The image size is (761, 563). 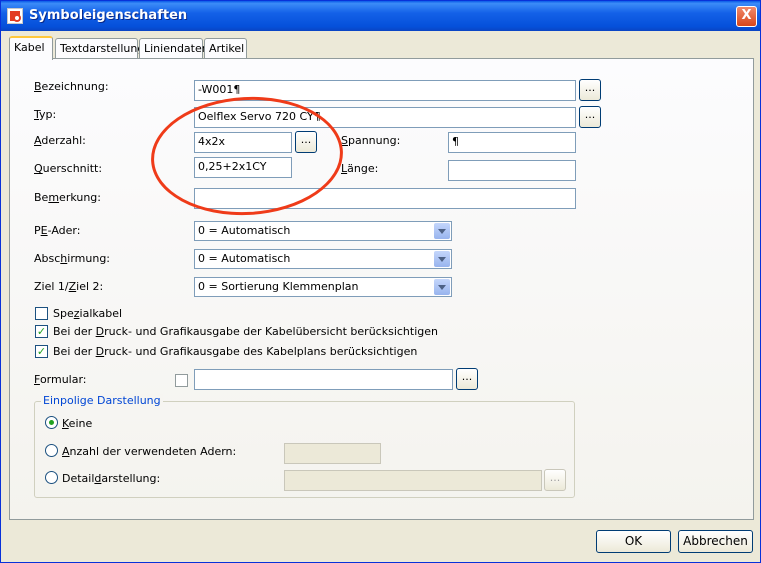 What do you see at coordinates (278, 286) in the screenshot?
I see `ziel-value: 0 = Sortierung Klemmenplan` at bounding box center [278, 286].